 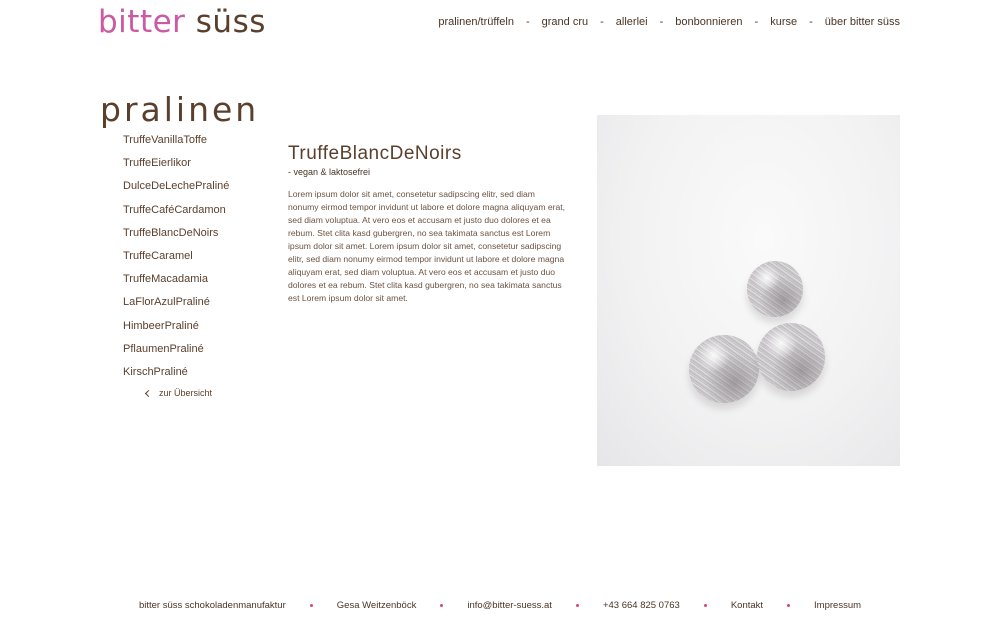 I want to click on footer-phone-link: +43 664 825 0763, so click(x=641, y=605).